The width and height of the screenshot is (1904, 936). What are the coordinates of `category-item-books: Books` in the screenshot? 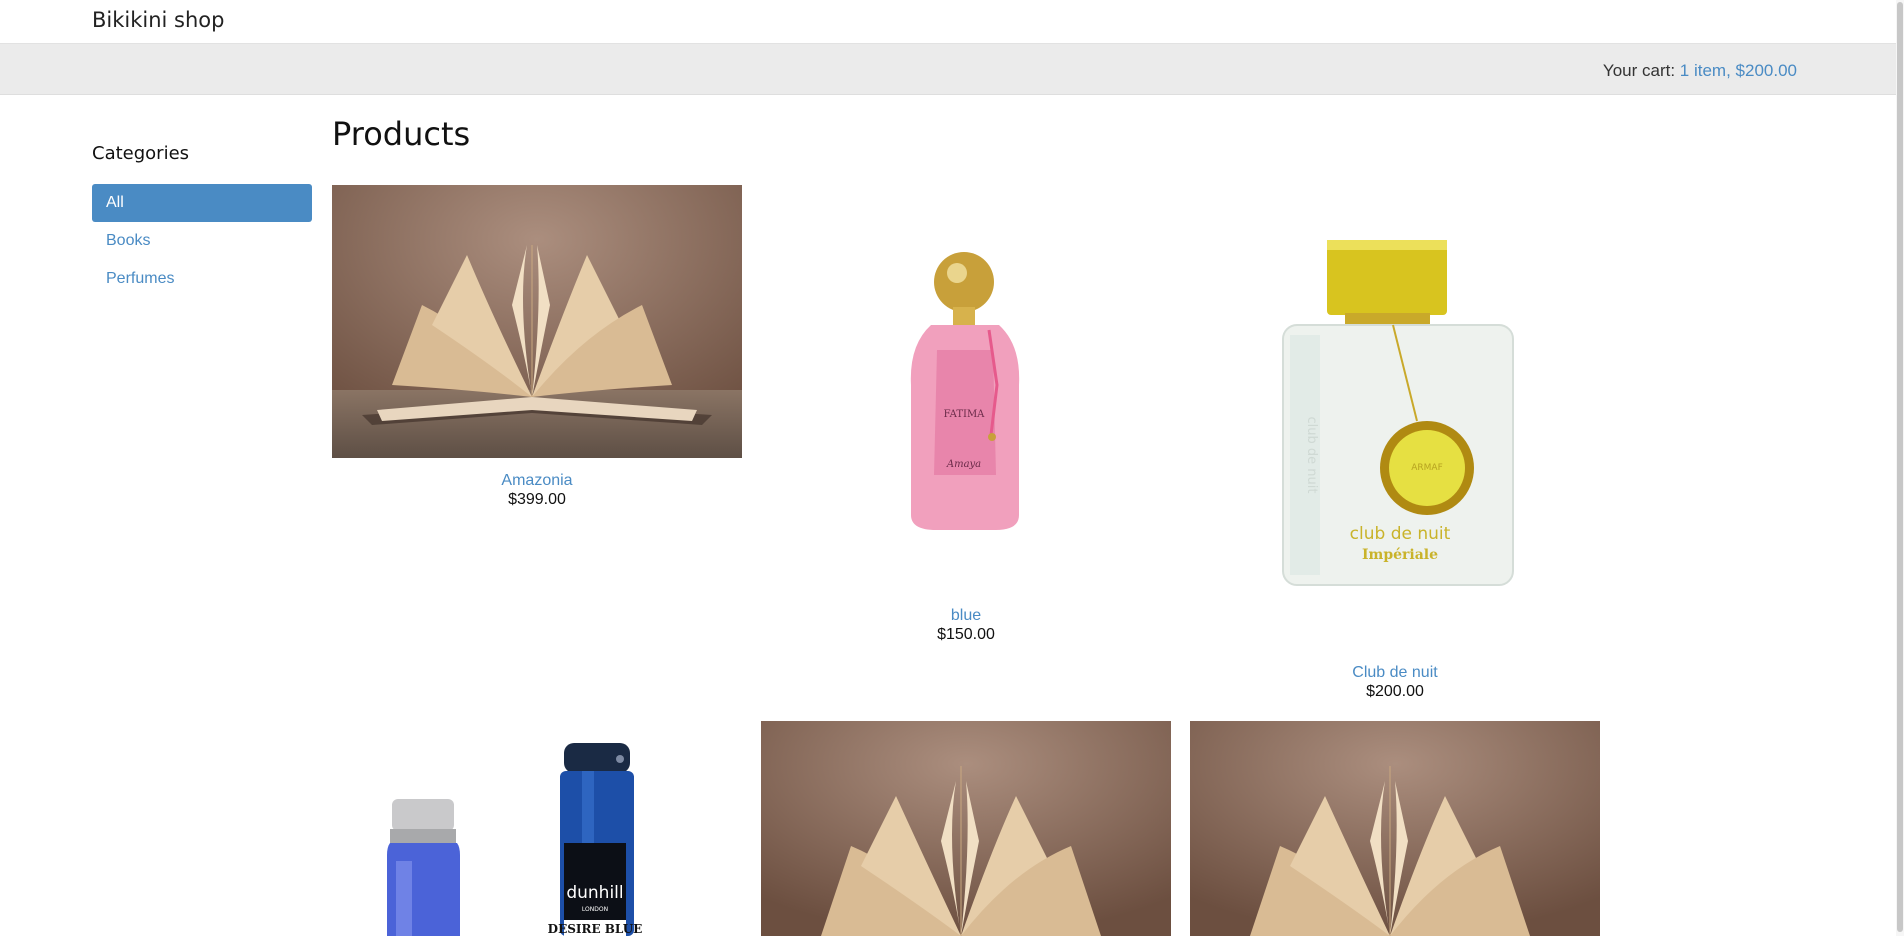 It's located at (202, 241).